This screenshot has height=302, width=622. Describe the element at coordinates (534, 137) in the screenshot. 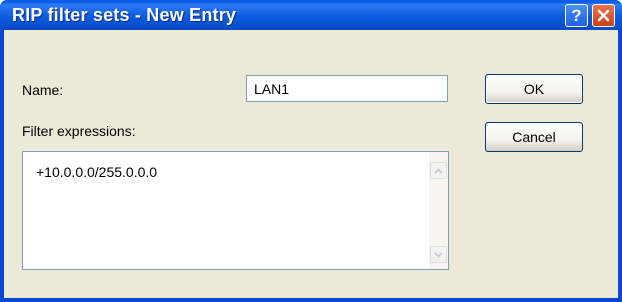

I see `cancel-button: Cancel` at that location.